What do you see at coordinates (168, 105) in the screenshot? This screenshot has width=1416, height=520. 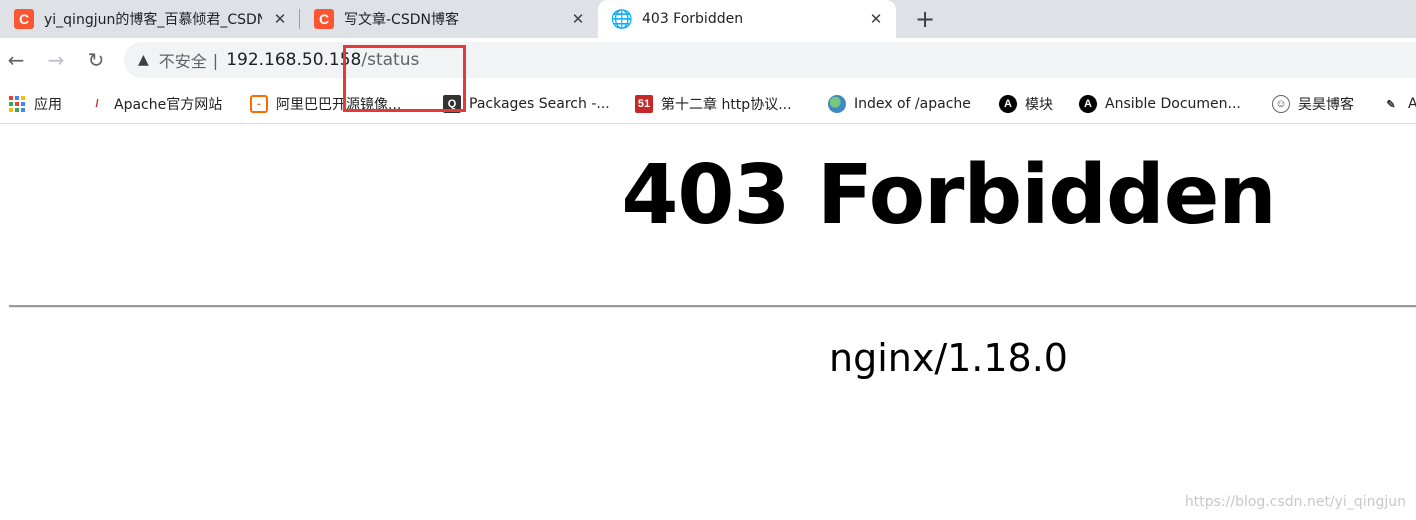 I see `bookmark-label: Apache官方网站` at bounding box center [168, 105].